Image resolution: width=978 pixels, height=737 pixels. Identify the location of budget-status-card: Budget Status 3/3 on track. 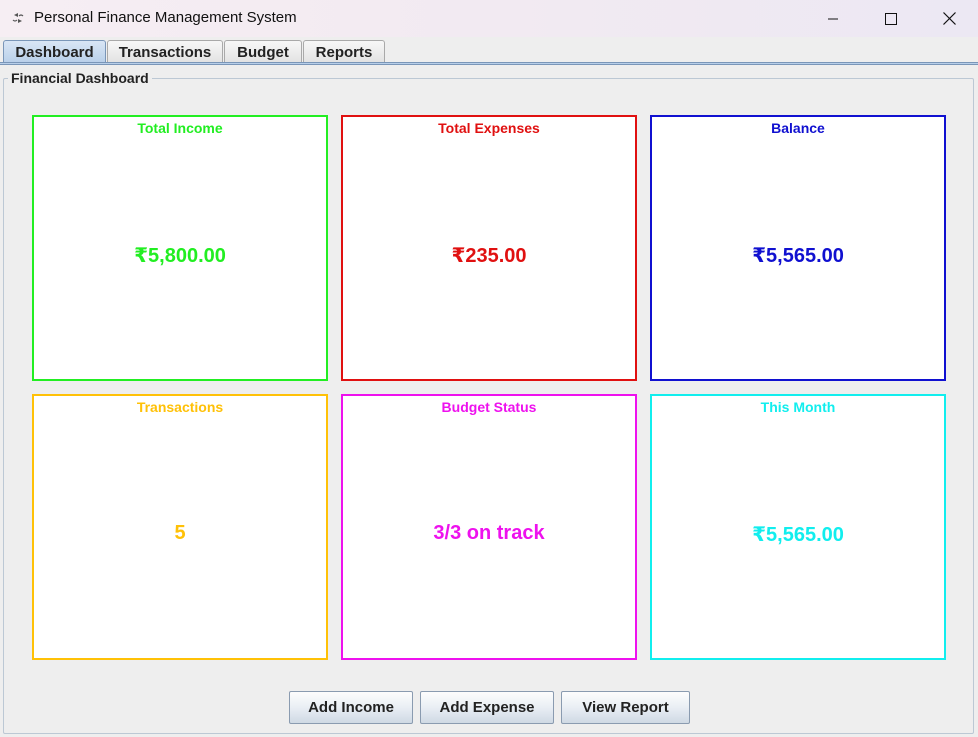
(489, 527).